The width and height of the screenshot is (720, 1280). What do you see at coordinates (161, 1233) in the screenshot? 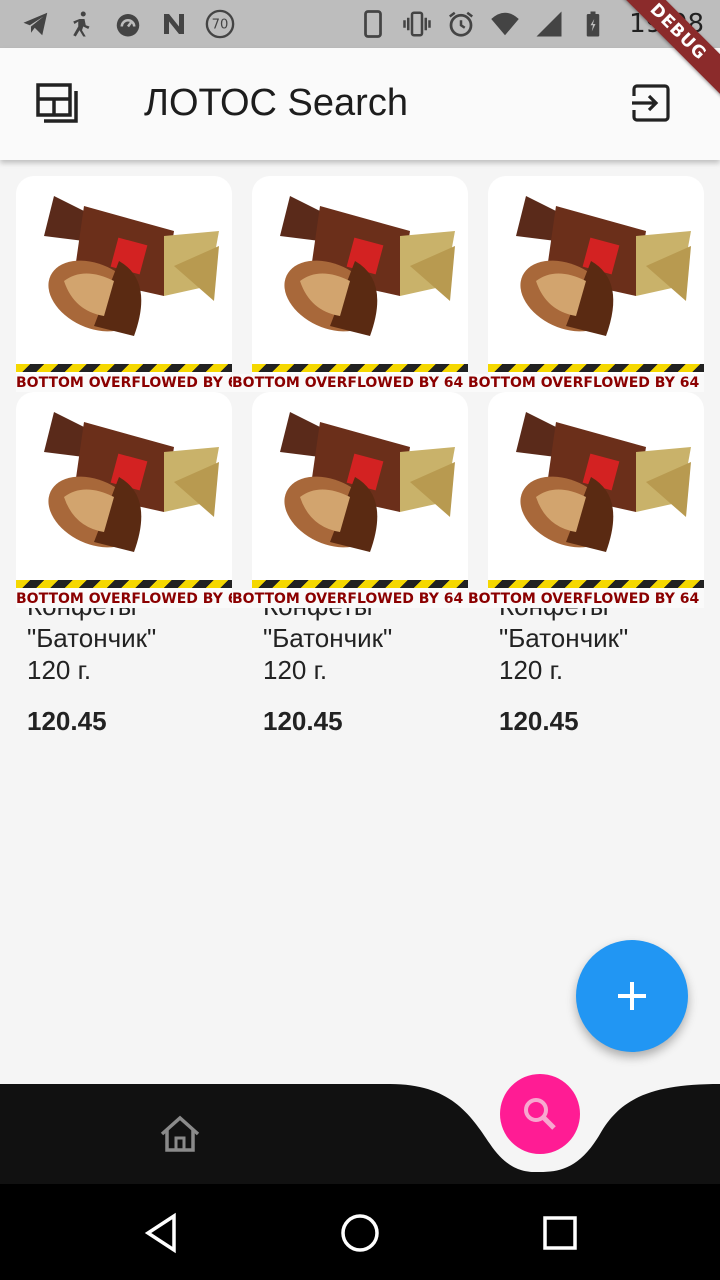
I see `back-icon` at bounding box center [161, 1233].